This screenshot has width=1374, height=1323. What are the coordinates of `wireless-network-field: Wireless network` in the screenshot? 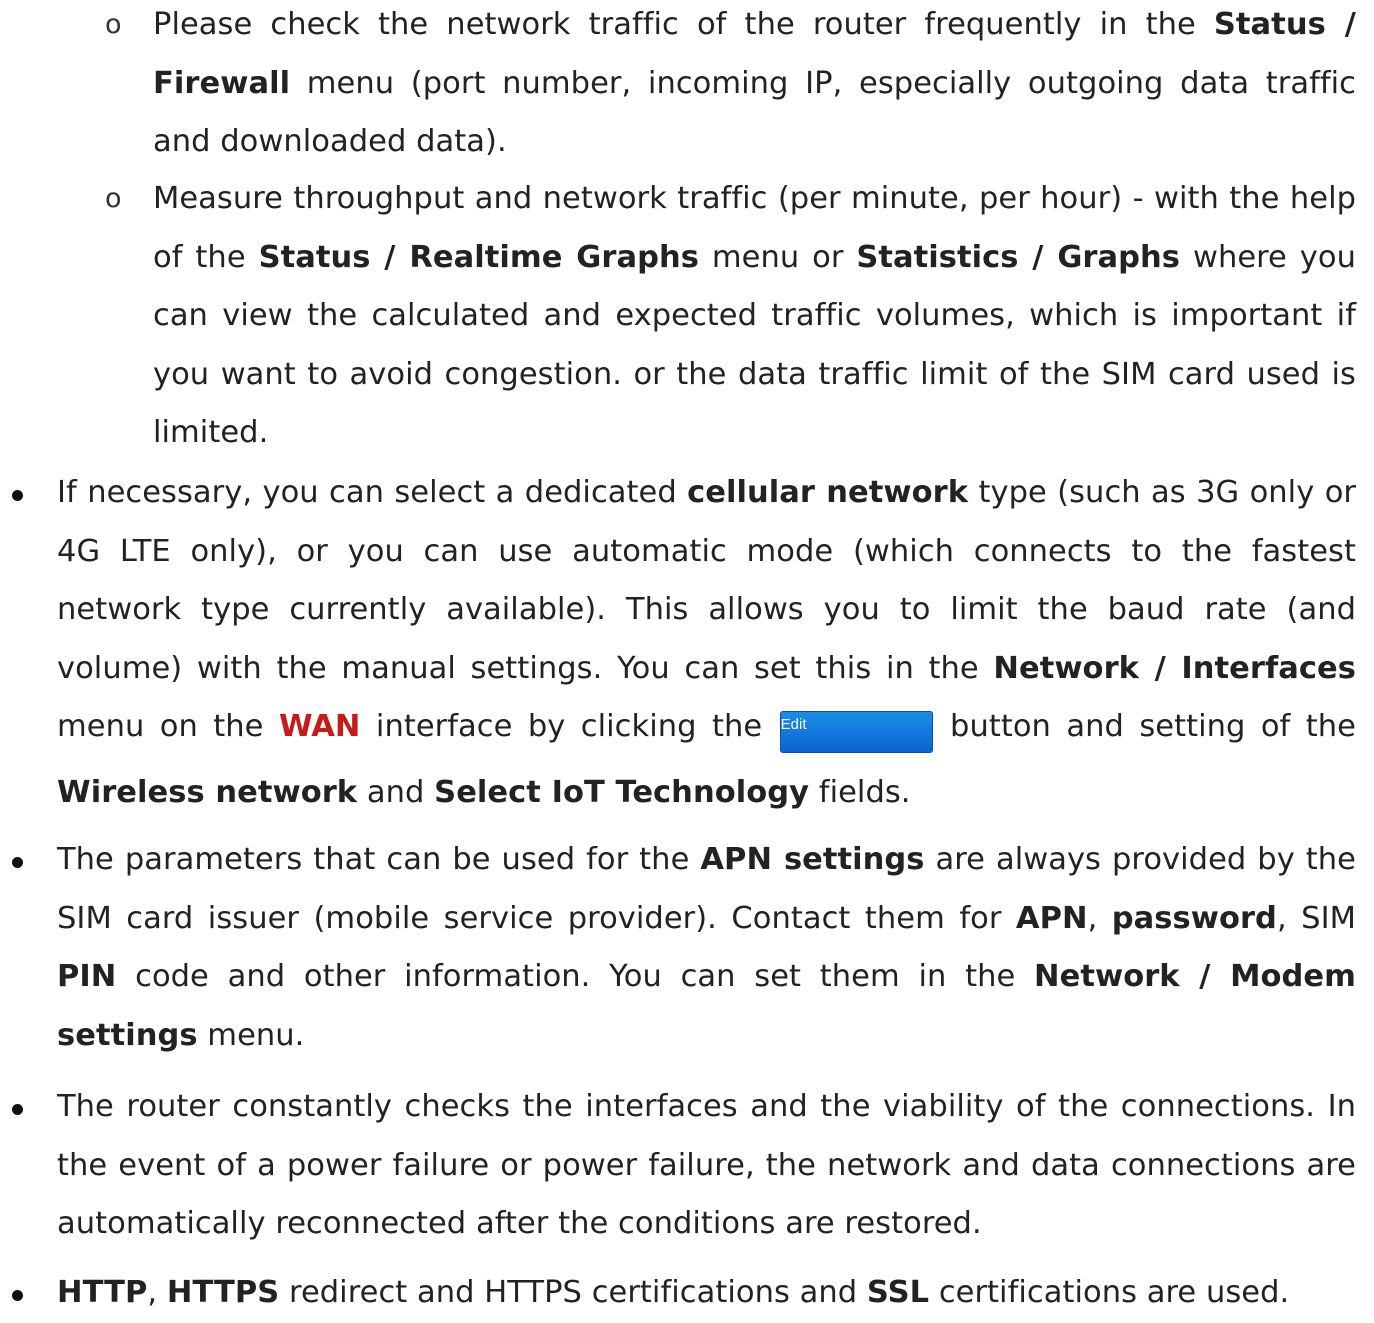 It's located at (207, 793).